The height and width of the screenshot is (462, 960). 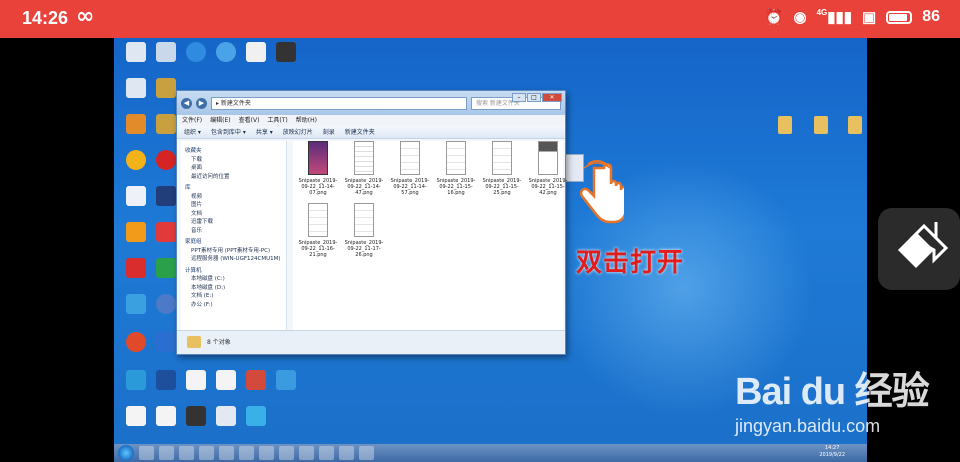 I want to click on file-item: Snipaste_2019-09-22_11-15-42.png, so click(x=548, y=168).